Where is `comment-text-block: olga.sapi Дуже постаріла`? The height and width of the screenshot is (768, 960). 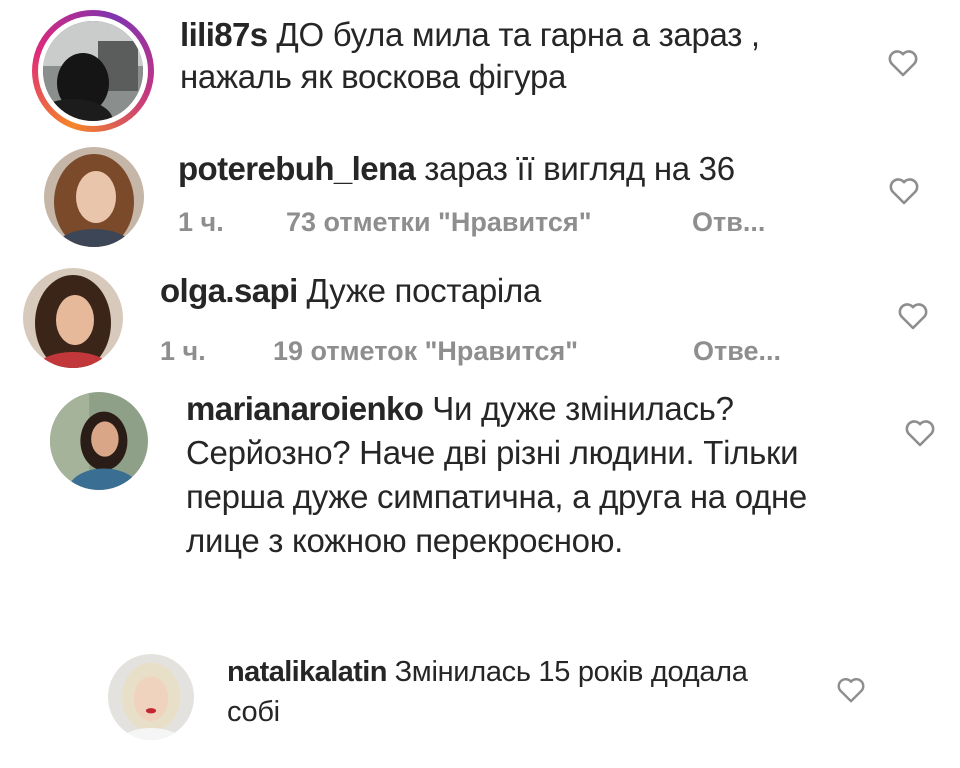
comment-text-block: olga.sapi Дуже постаріла is located at coordinates (505, 291).